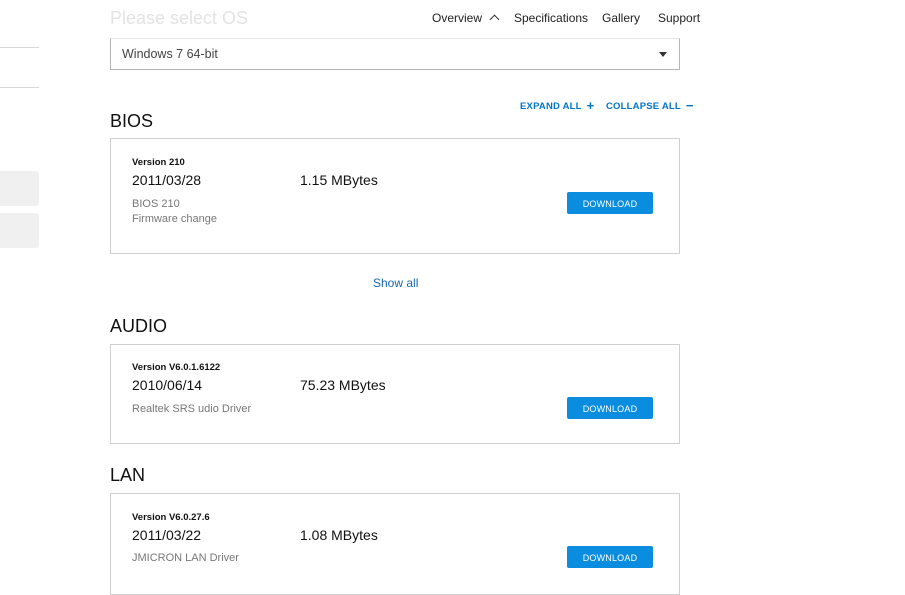 This screenshot has height=595, width=905. What do you see at coordinates (339, 180) in the screenshot?
I see `file-size: 1.15 MBytes` at bounding box center [339, 180].